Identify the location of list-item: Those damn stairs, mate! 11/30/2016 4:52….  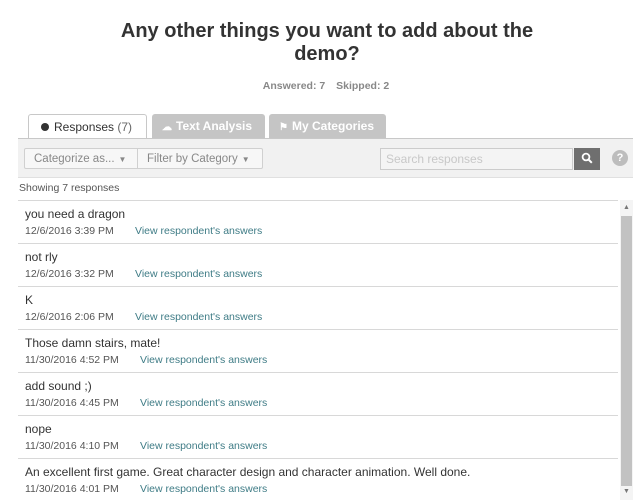
(318, 351).